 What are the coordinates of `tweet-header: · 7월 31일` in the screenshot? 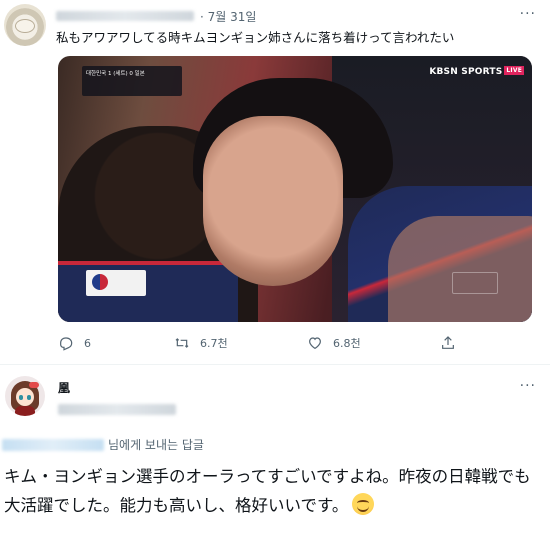 It's located at (156, 16).